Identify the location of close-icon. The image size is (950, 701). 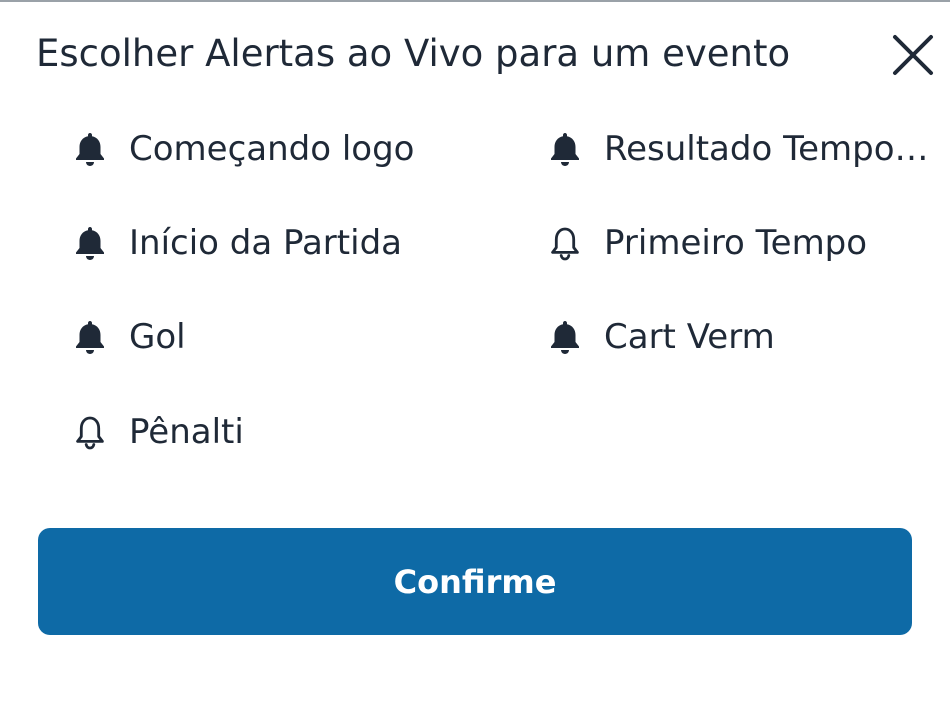
(913, 55).